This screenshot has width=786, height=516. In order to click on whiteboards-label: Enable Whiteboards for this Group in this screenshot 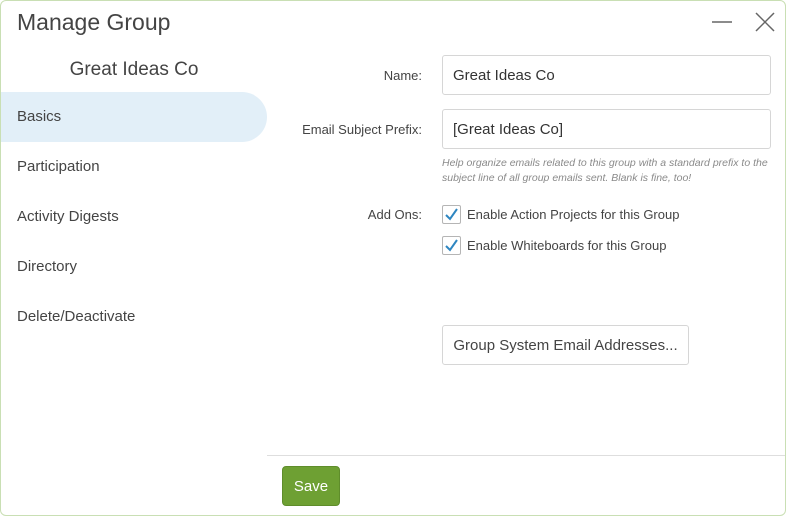, I will do `click(567, 245)`.